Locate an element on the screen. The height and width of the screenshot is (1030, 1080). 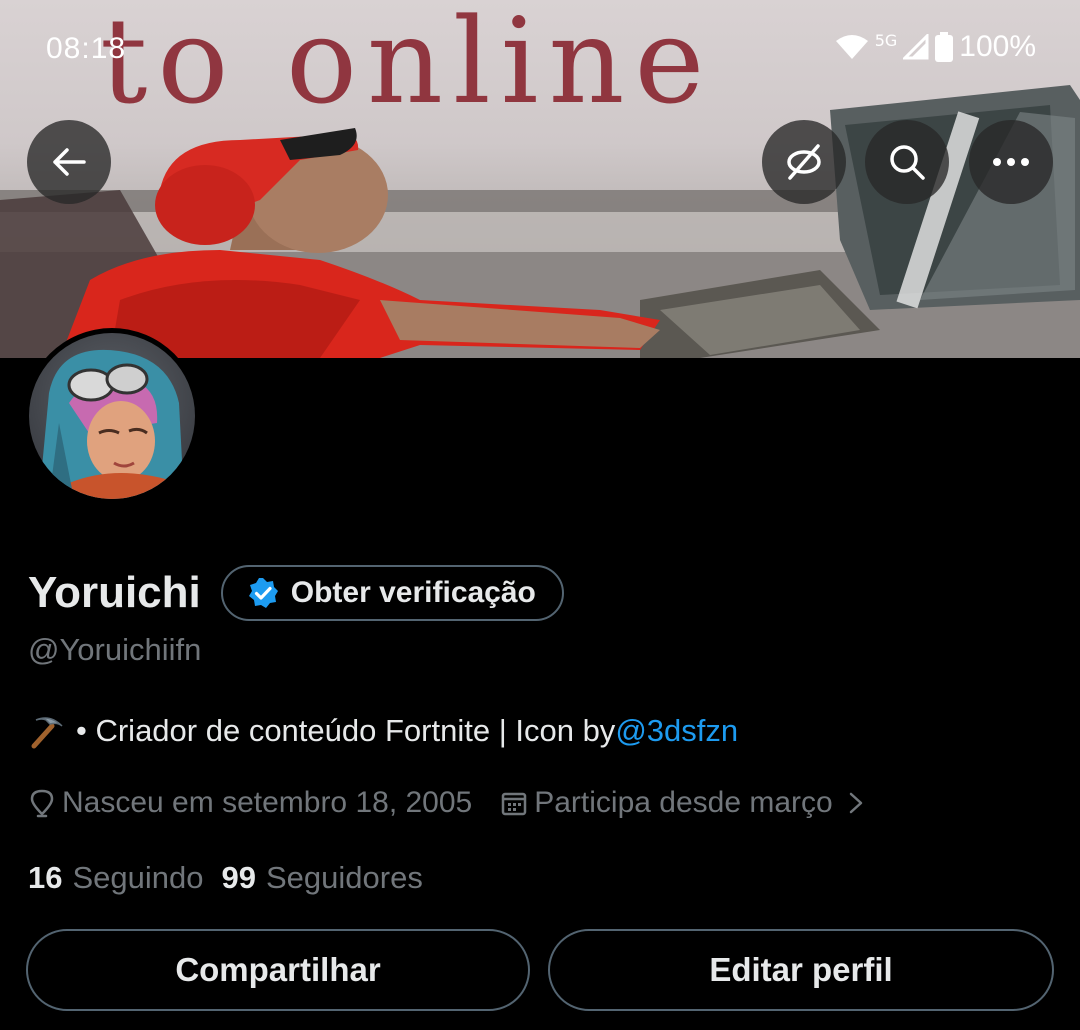
following-stat: 16 Seguindo is located at coordinates (116, 878).